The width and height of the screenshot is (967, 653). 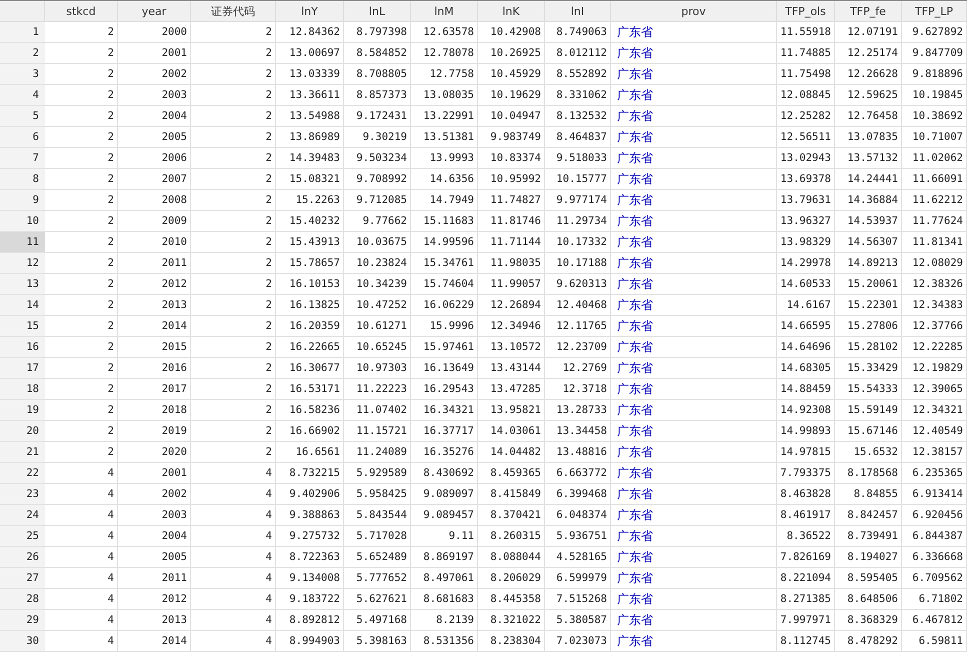 What do you see at coordinates (694, 11) in the screenshot?
I see `column-header: prov` at bounding box center [694, 11].